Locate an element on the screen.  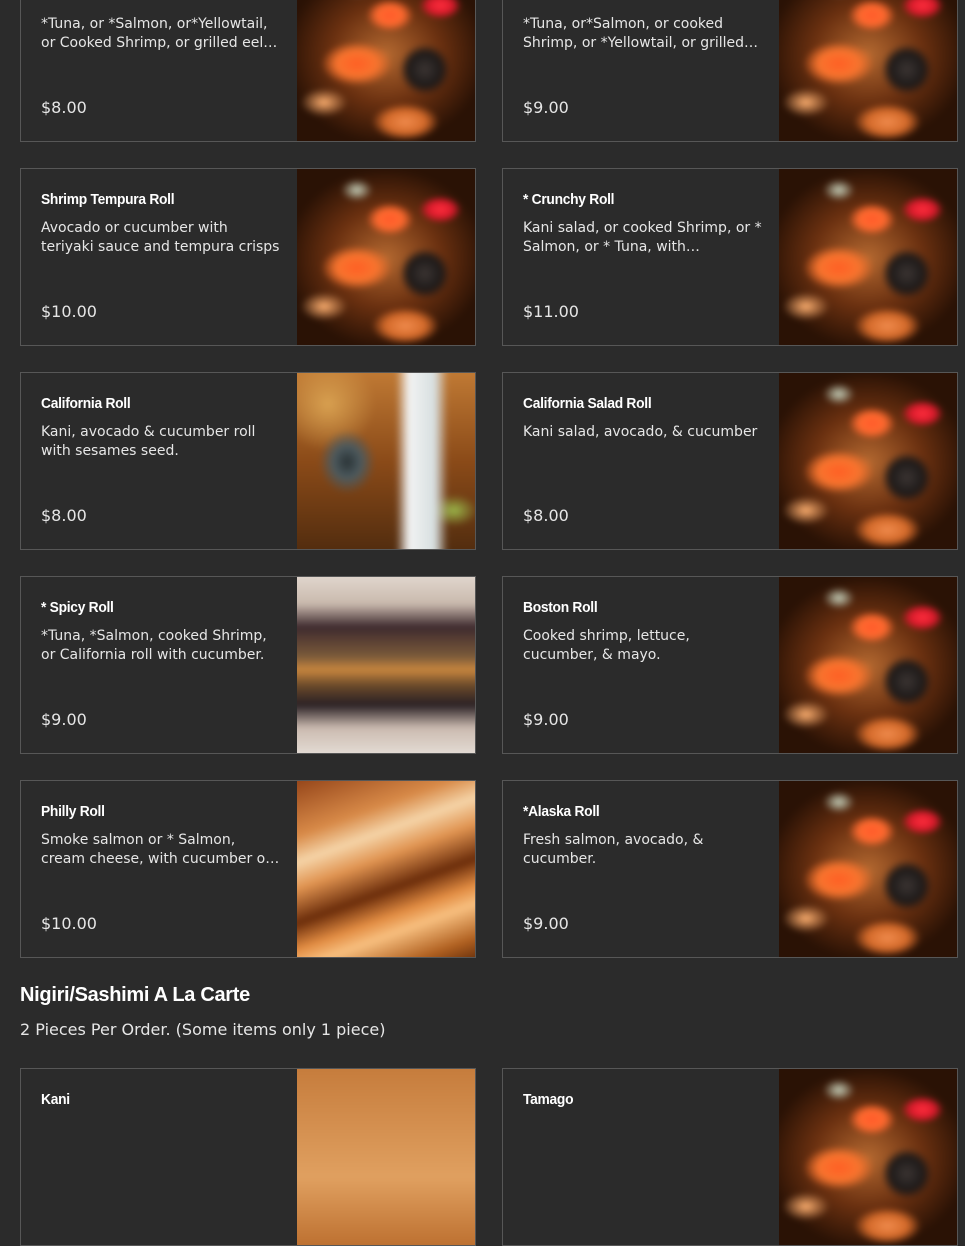
menu-item-description: Kani salad, avocado, & cucumber is located at coordinates (640, 432).